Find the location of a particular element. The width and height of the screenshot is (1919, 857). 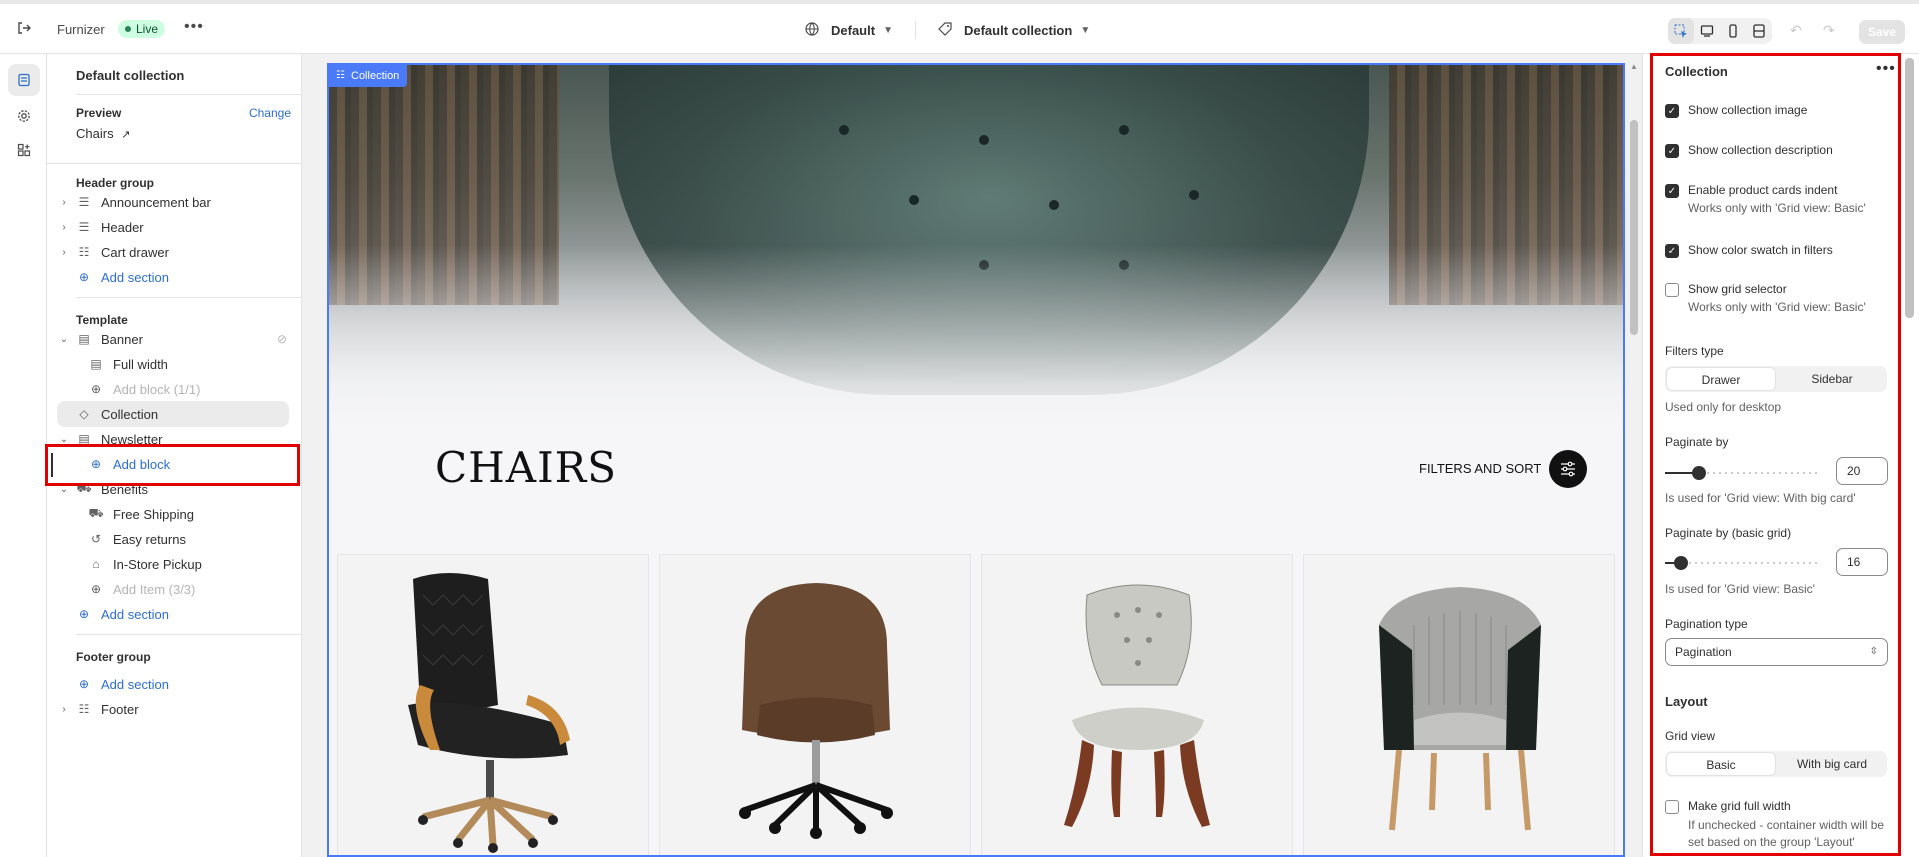

section-icon: ☷ is located at coordinates (84, 709).